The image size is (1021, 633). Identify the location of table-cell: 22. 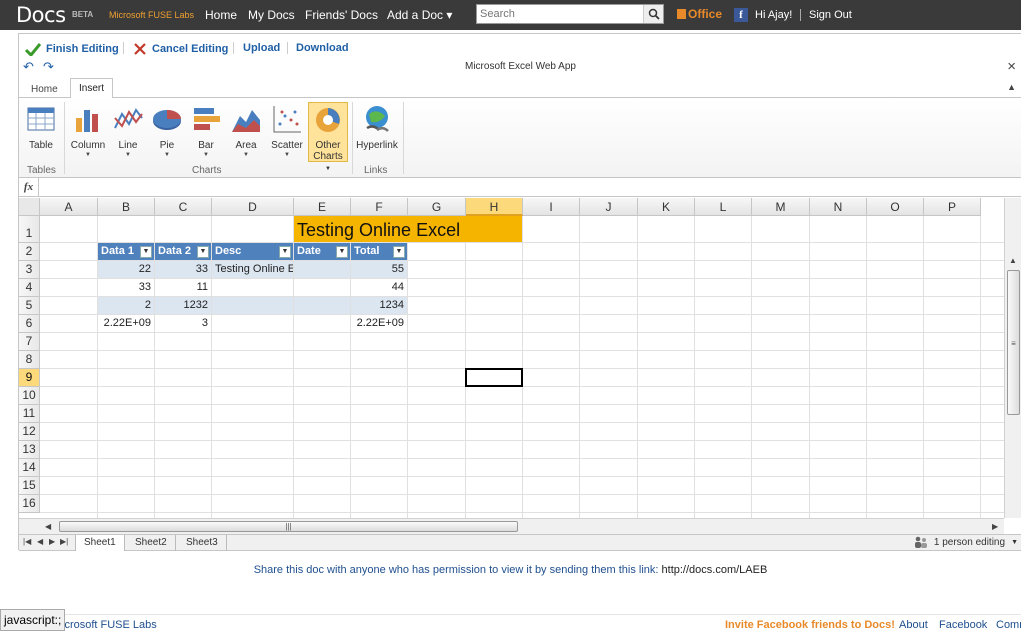
(126, 269).